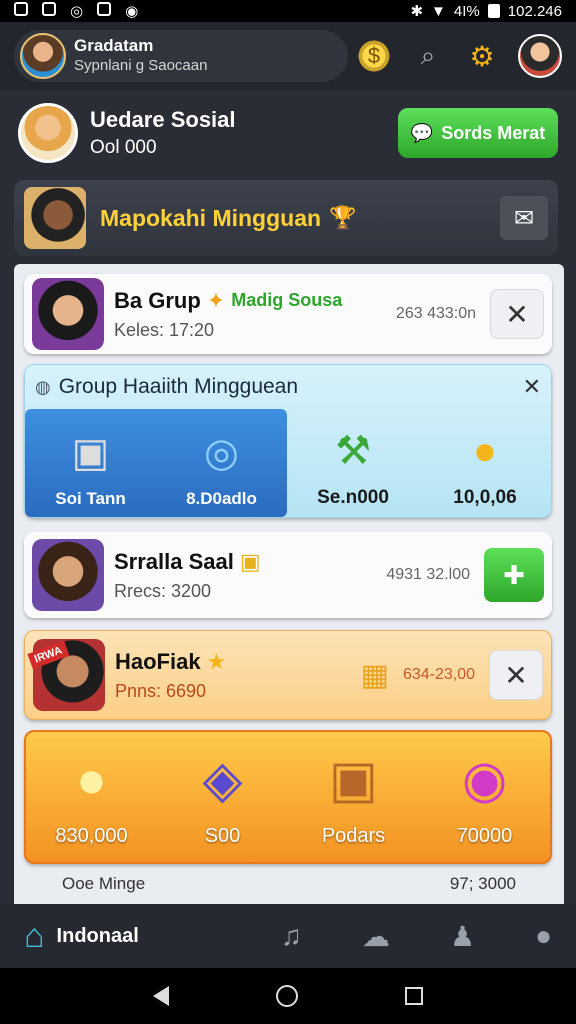 This screenshot has height=1024, width=576. I want to click on member-subtitle: Pnns: 6690, so click(161, 690).